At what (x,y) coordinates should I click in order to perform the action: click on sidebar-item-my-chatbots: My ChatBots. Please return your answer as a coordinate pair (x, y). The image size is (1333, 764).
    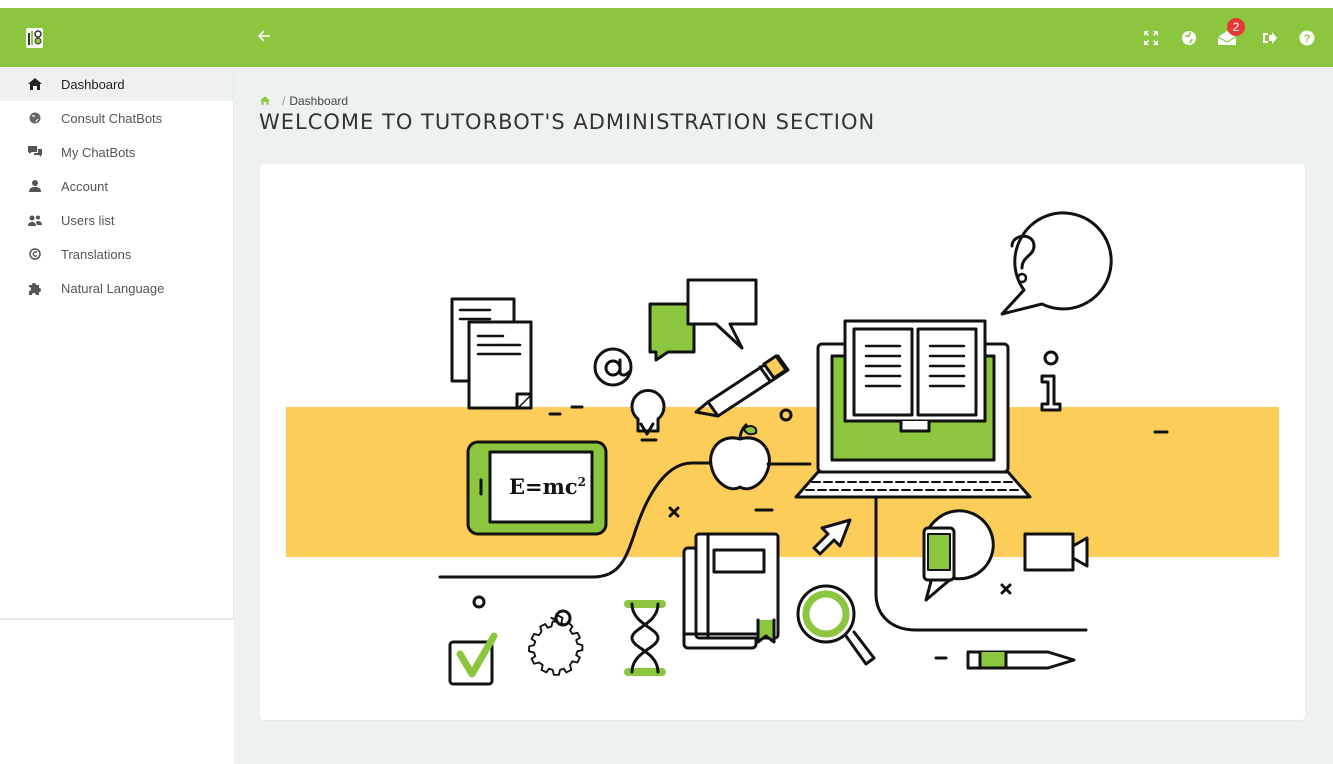
    Looking at the image, I should click on (116, 152).